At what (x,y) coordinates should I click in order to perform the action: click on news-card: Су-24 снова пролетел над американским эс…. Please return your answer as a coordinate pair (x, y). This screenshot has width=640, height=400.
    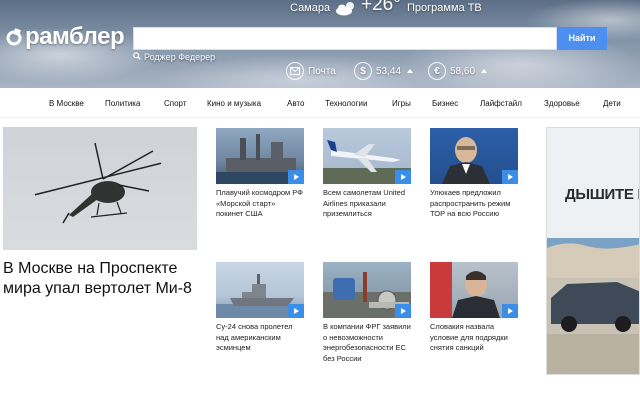
    Looking at the image, I should click on (260, 308).